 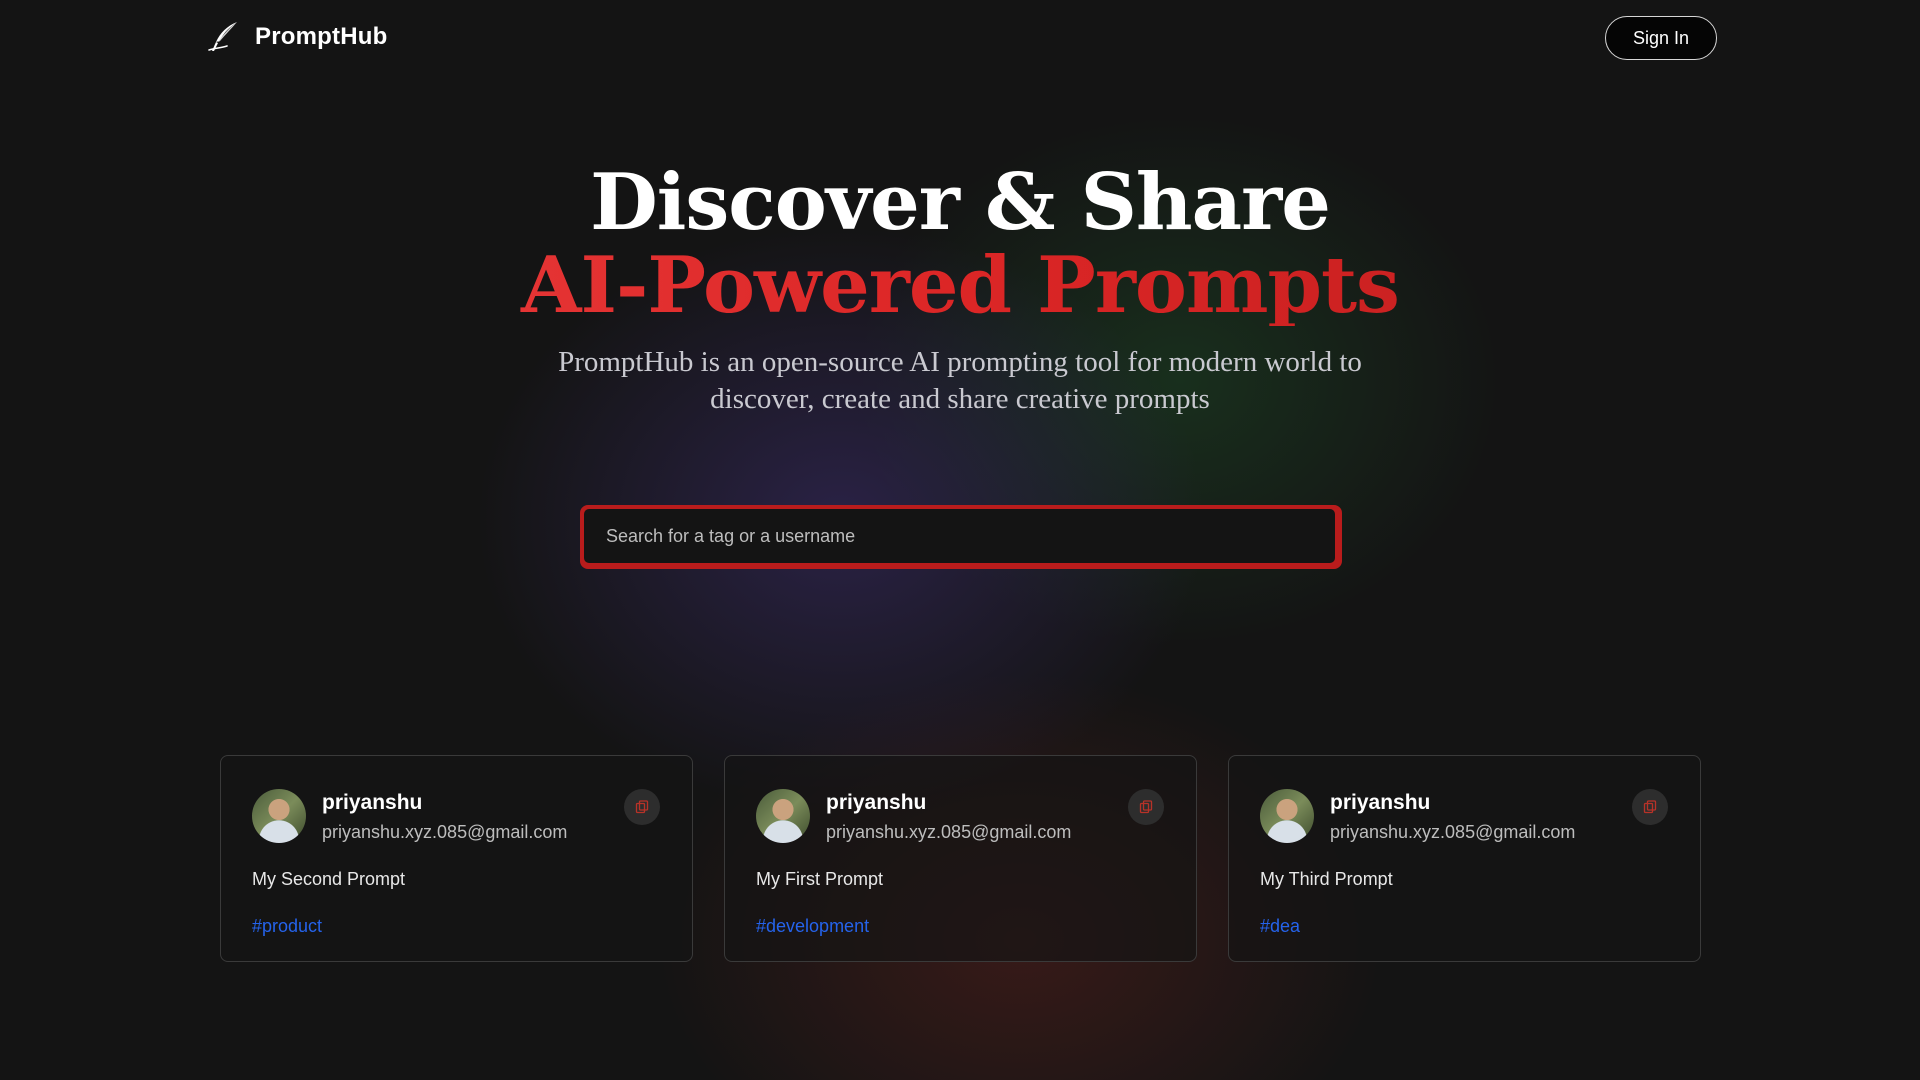 I want to click on sign-in-button: Sign In, so click(x=1661, y=38).